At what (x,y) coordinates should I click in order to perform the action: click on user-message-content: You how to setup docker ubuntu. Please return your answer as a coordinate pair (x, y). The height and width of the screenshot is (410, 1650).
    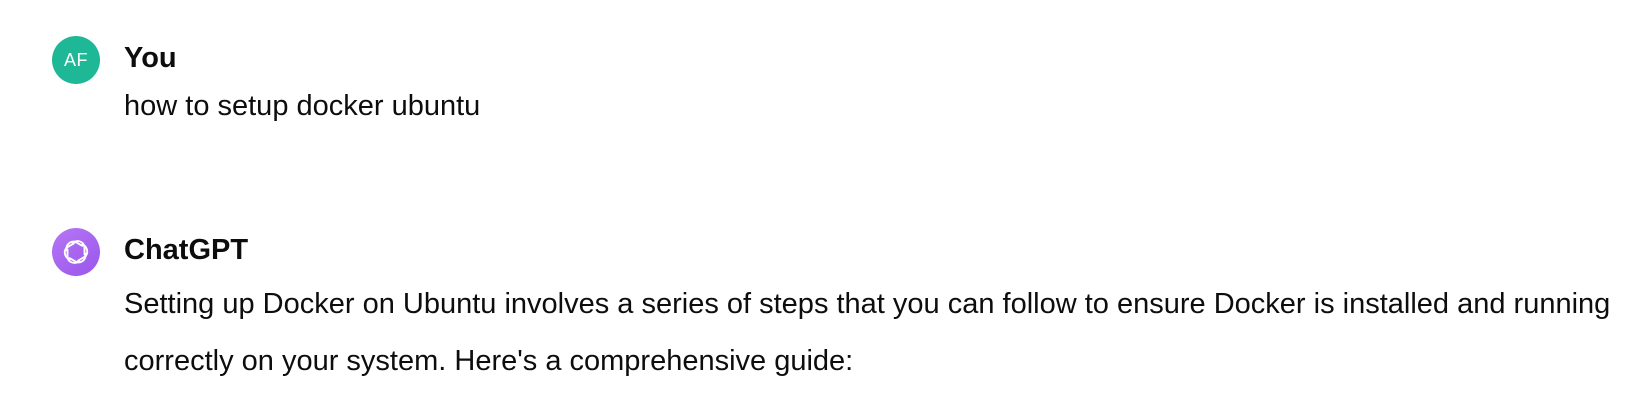
    Looking at the image, I should click on (302, 81).